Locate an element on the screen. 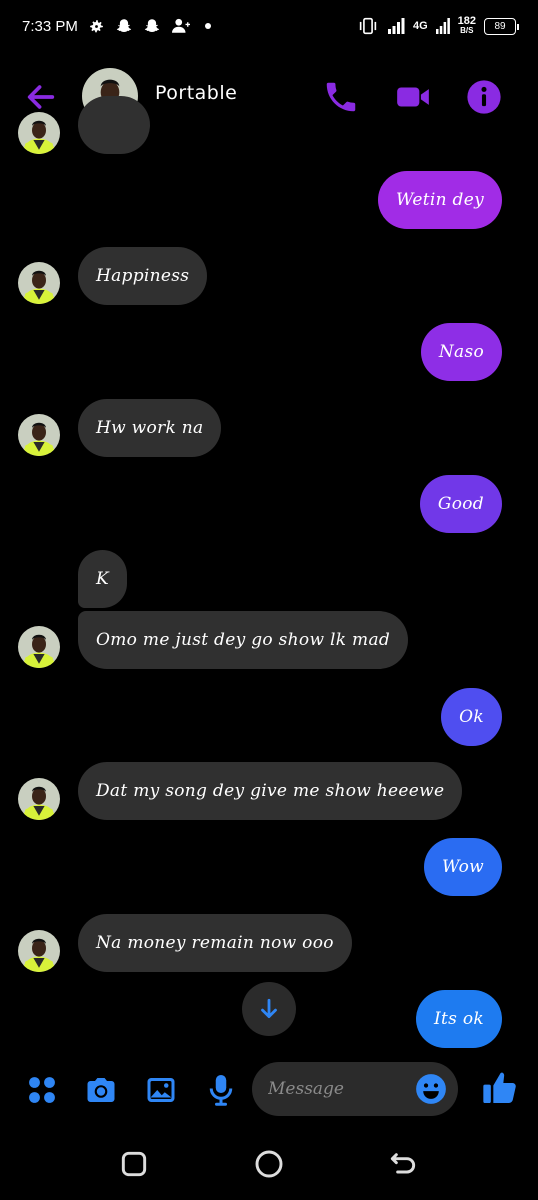 The width and height of the screenshot is (538, 1200). message-input is located at coordinates (338, 1089).